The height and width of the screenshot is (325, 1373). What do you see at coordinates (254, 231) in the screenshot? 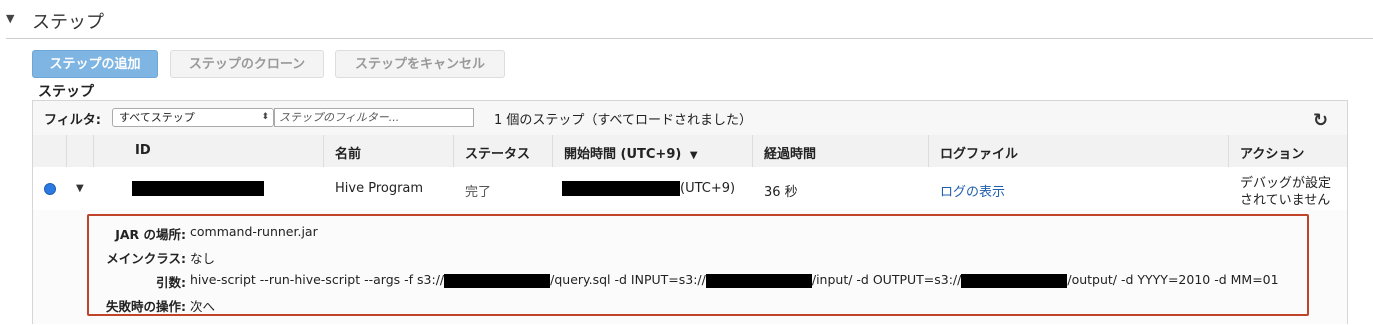
I see `jar-location-value: command-runner.jar` at bounding box center [254, 231].